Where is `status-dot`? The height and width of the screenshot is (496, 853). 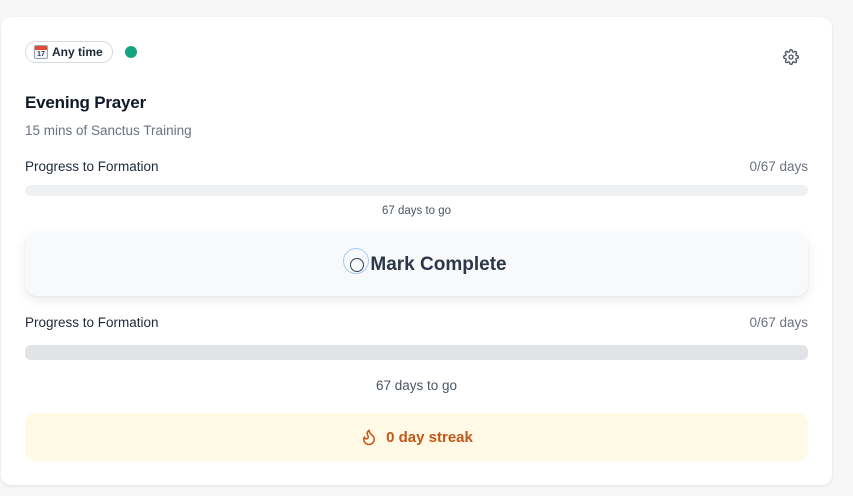 status-dot is located at coordinates (131, 52).